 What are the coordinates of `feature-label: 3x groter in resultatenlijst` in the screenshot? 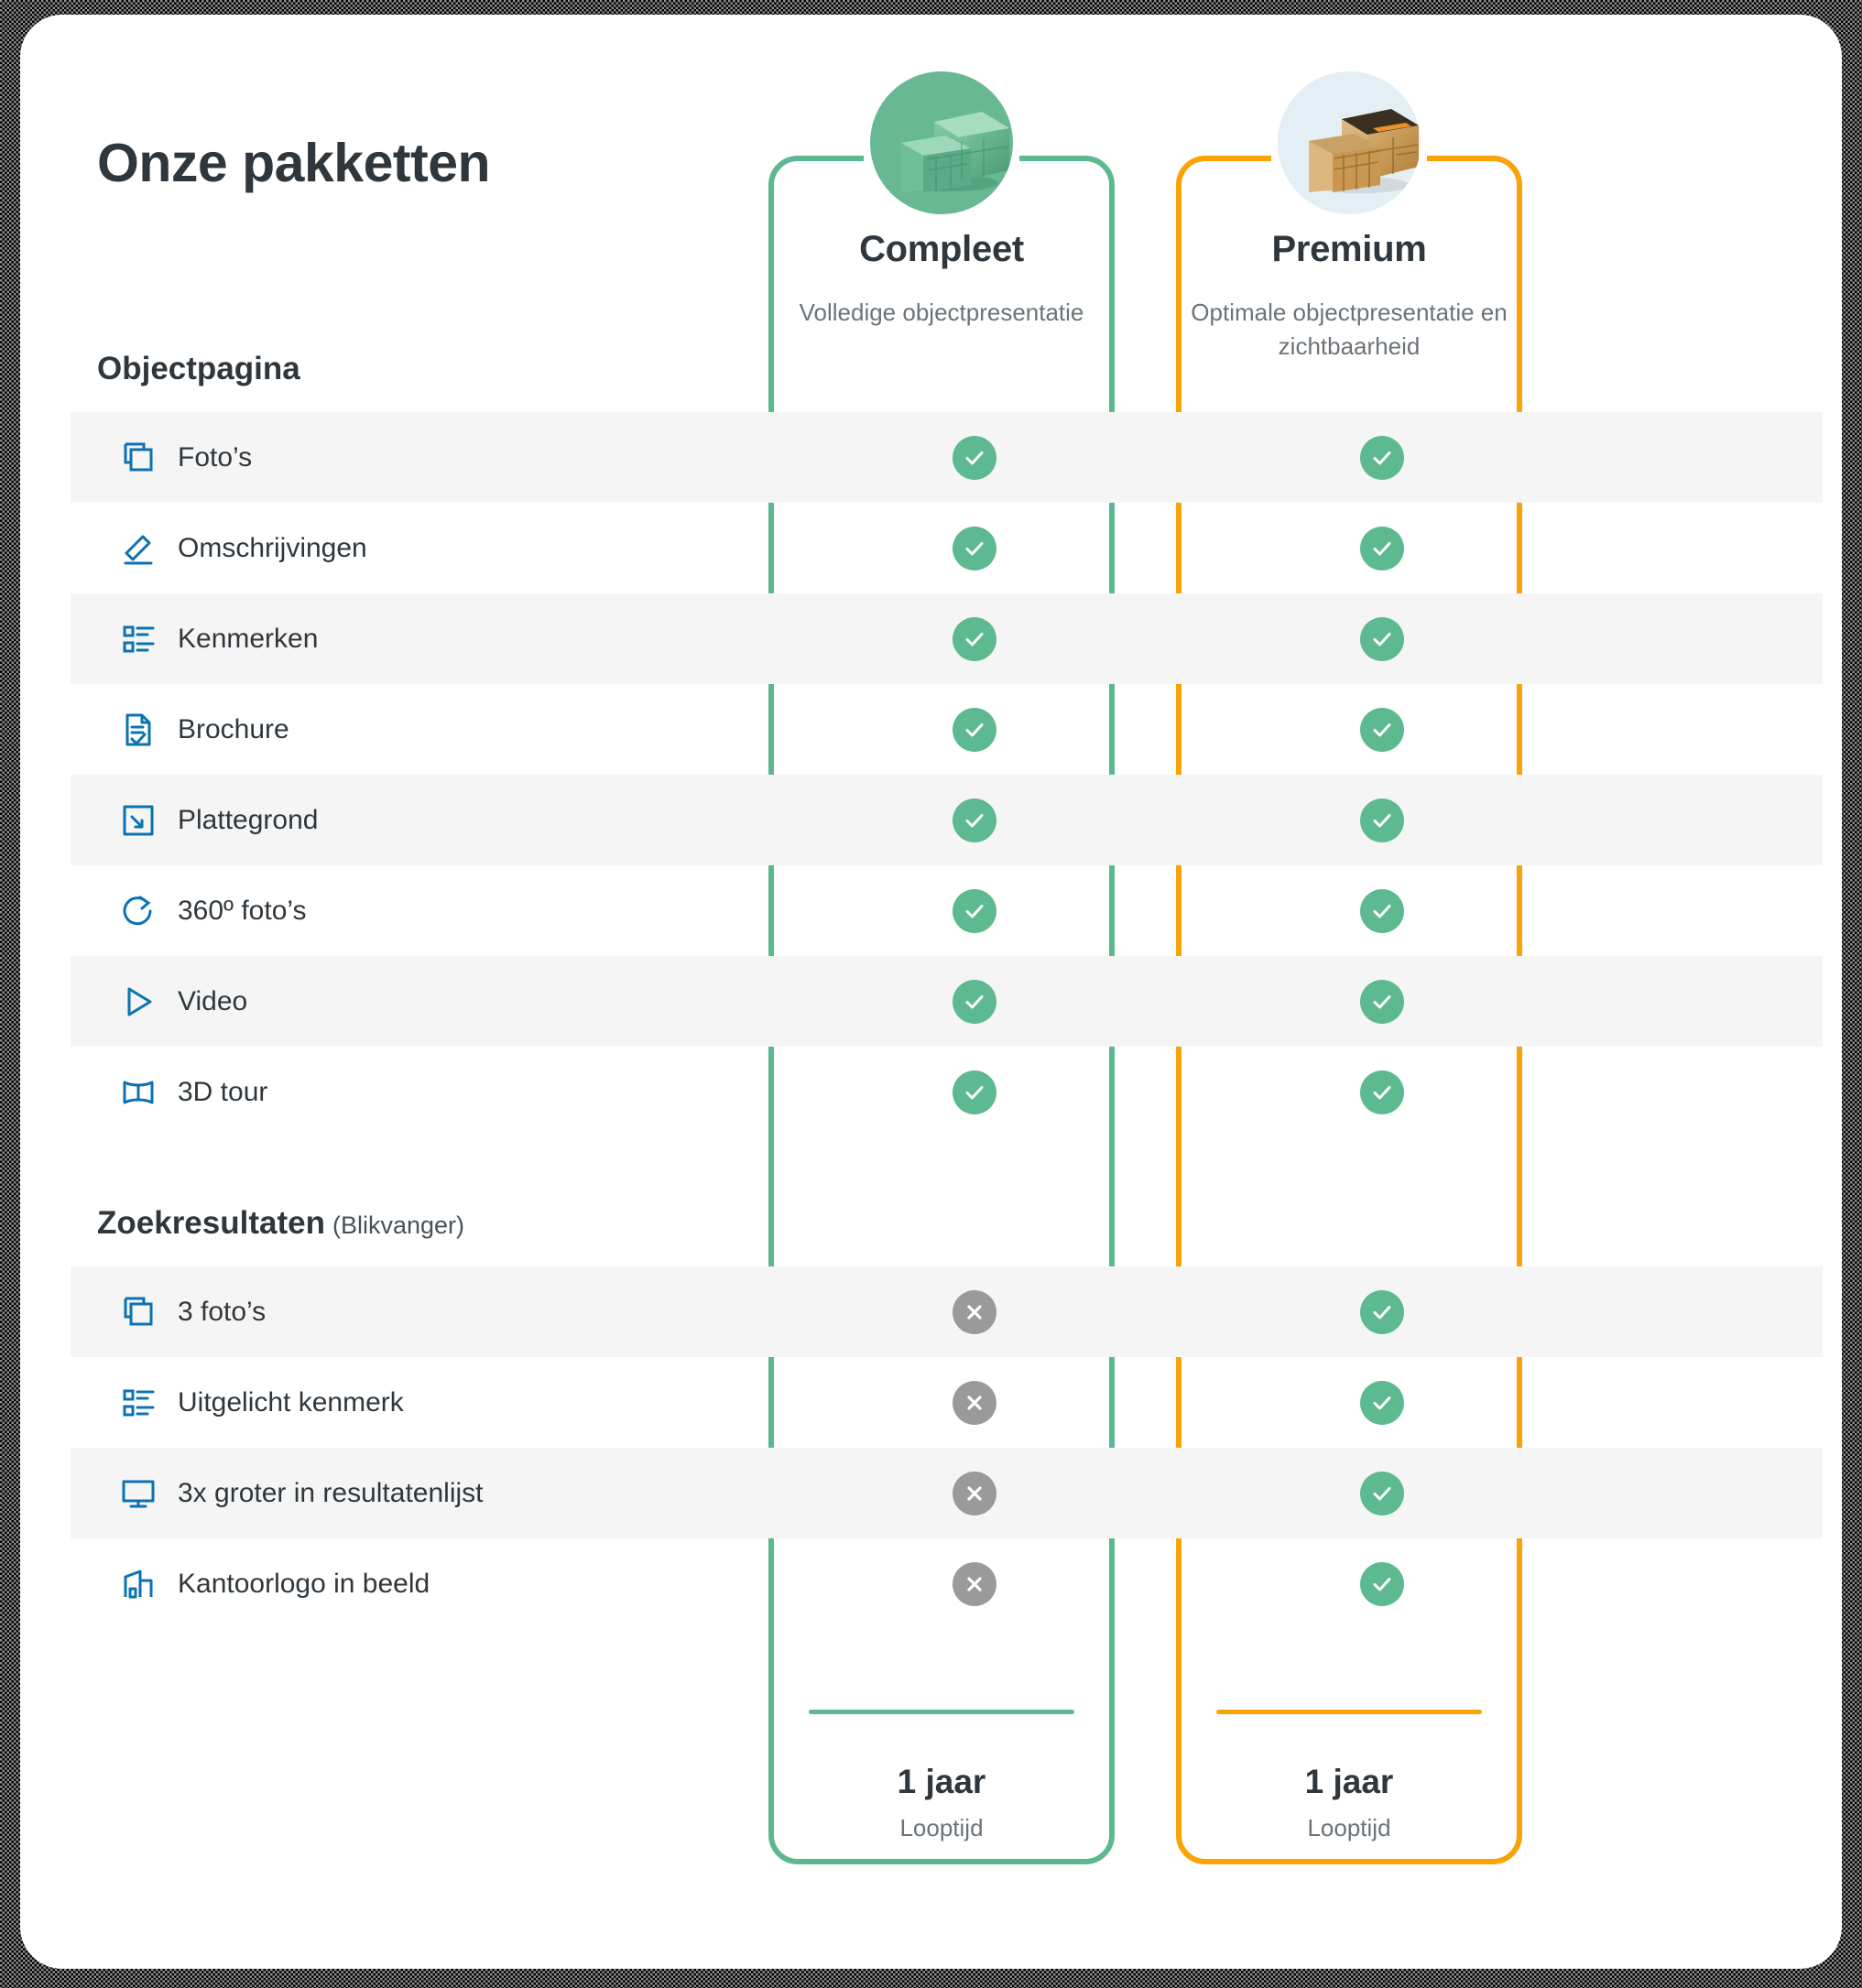 It's located at (331, 1492).